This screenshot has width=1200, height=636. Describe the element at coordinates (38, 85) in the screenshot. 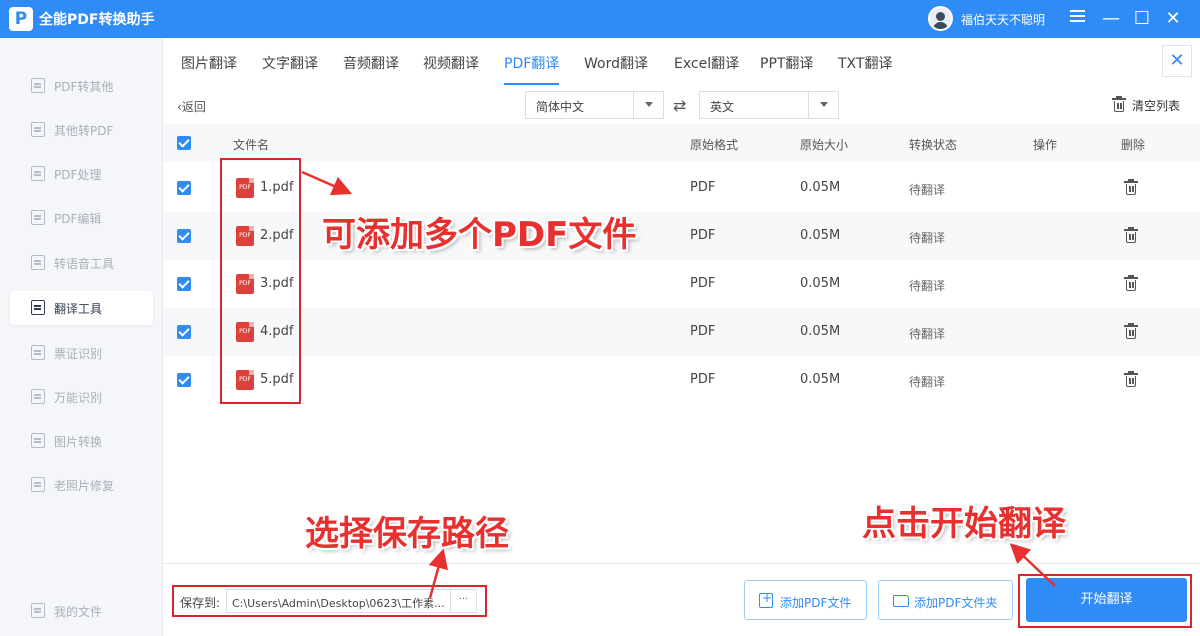

I see `pdf-to-other-icon` at that location.